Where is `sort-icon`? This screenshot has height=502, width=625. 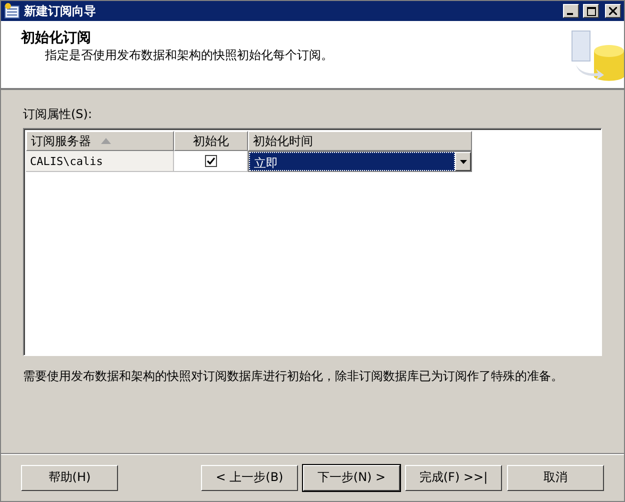
sort-icon is located at coordinates (106, 141).